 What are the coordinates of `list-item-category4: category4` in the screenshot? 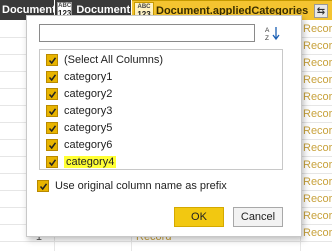 It's located at (81, 162).